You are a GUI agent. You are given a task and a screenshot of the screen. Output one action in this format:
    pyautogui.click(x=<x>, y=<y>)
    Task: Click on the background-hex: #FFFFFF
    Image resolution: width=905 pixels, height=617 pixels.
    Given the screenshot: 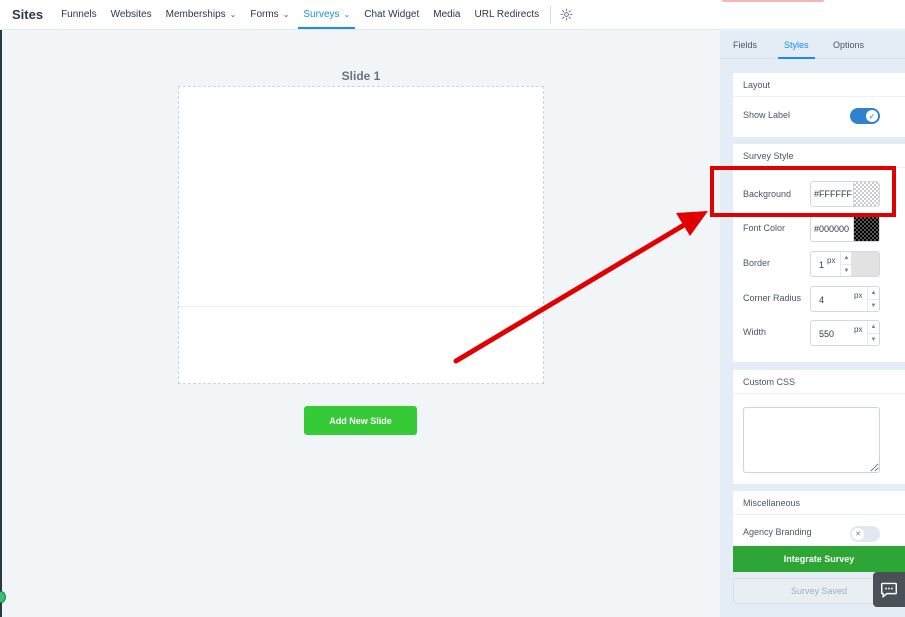 What is the action you would take?
    pyautogui.click(x=833, y=194)
    